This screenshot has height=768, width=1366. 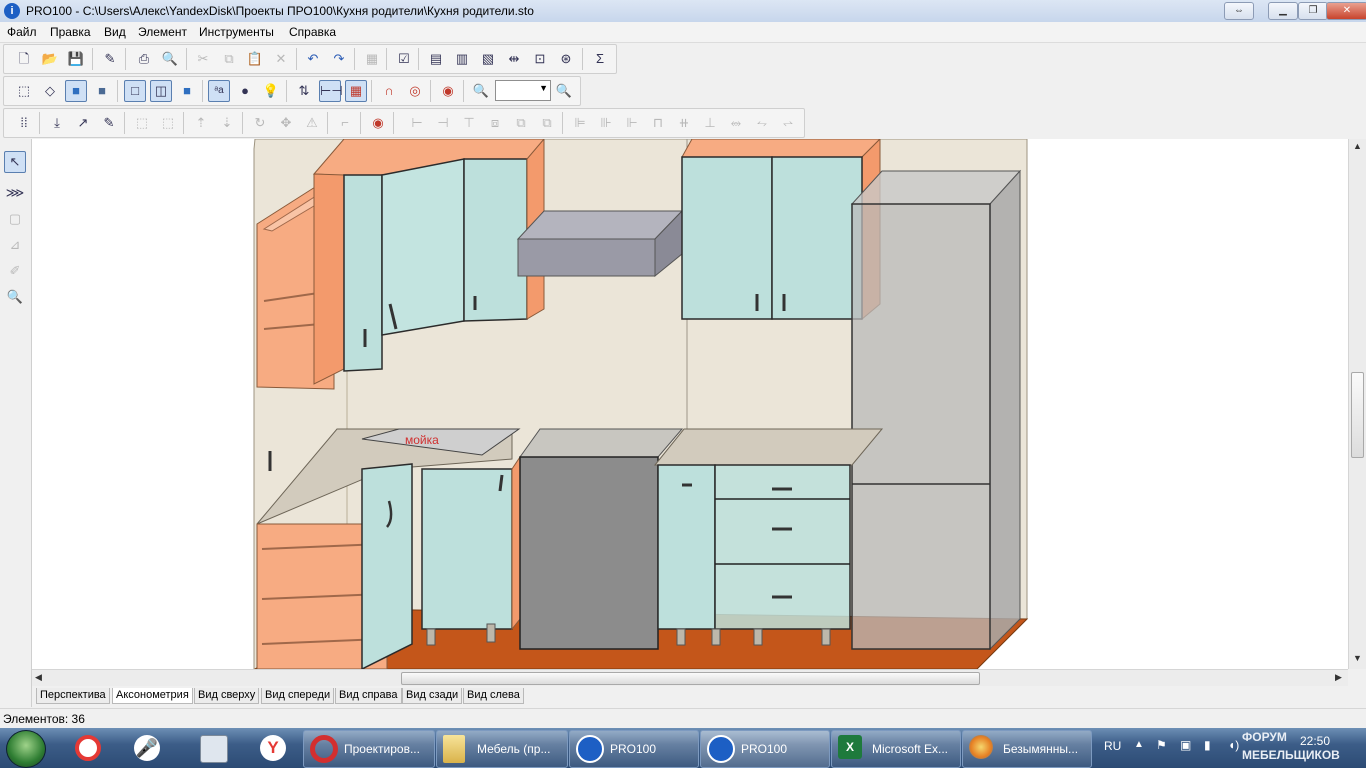 What do you see at coordinates (281, 59) in the screenshot?
I see `delete-icon: ✕` at bounding box center [281, 59].